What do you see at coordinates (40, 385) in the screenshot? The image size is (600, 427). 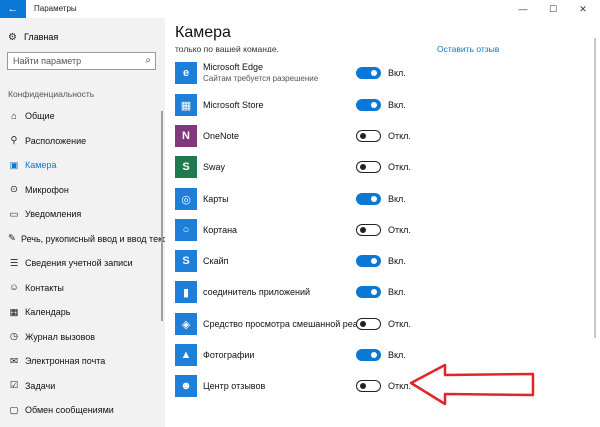 I see `sidebar-item-label: Задачи` at bounding box center [40, 385].